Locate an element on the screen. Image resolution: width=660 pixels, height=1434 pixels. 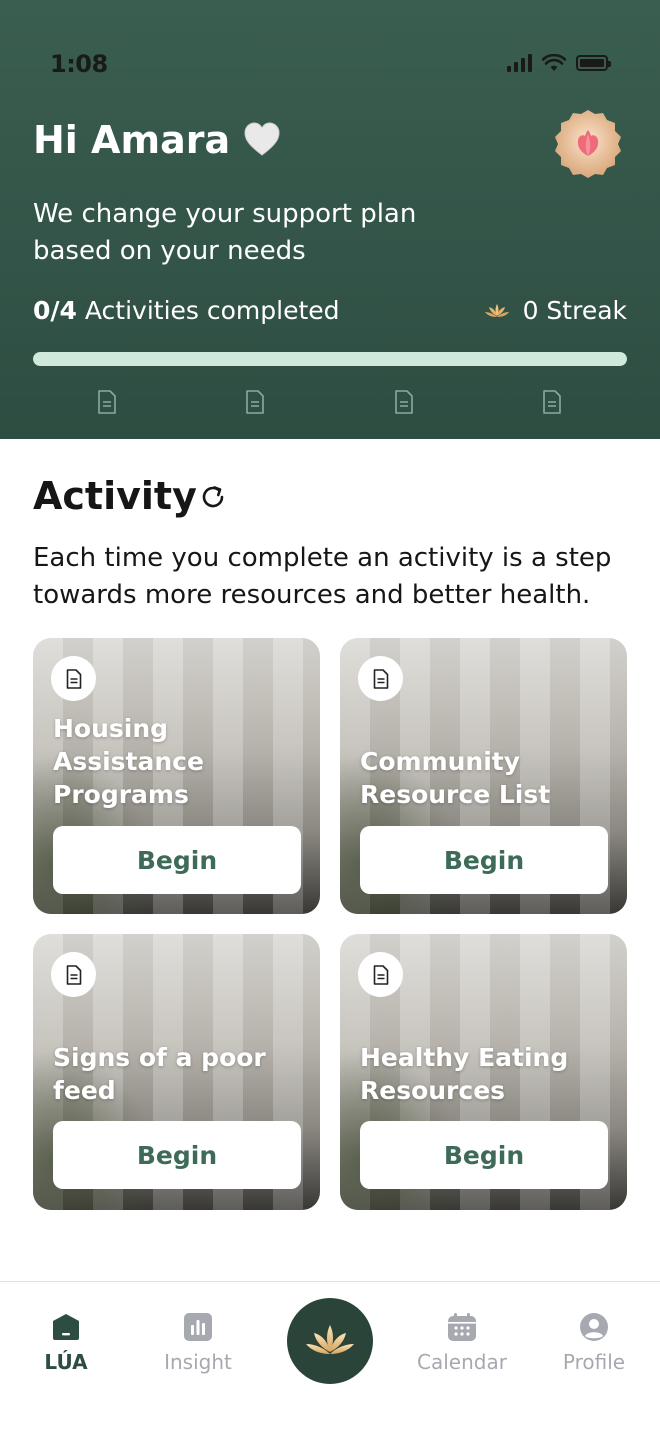
bottom-nav: LÚA Insight Calendar Profile is located at coordinates (330, 1357).